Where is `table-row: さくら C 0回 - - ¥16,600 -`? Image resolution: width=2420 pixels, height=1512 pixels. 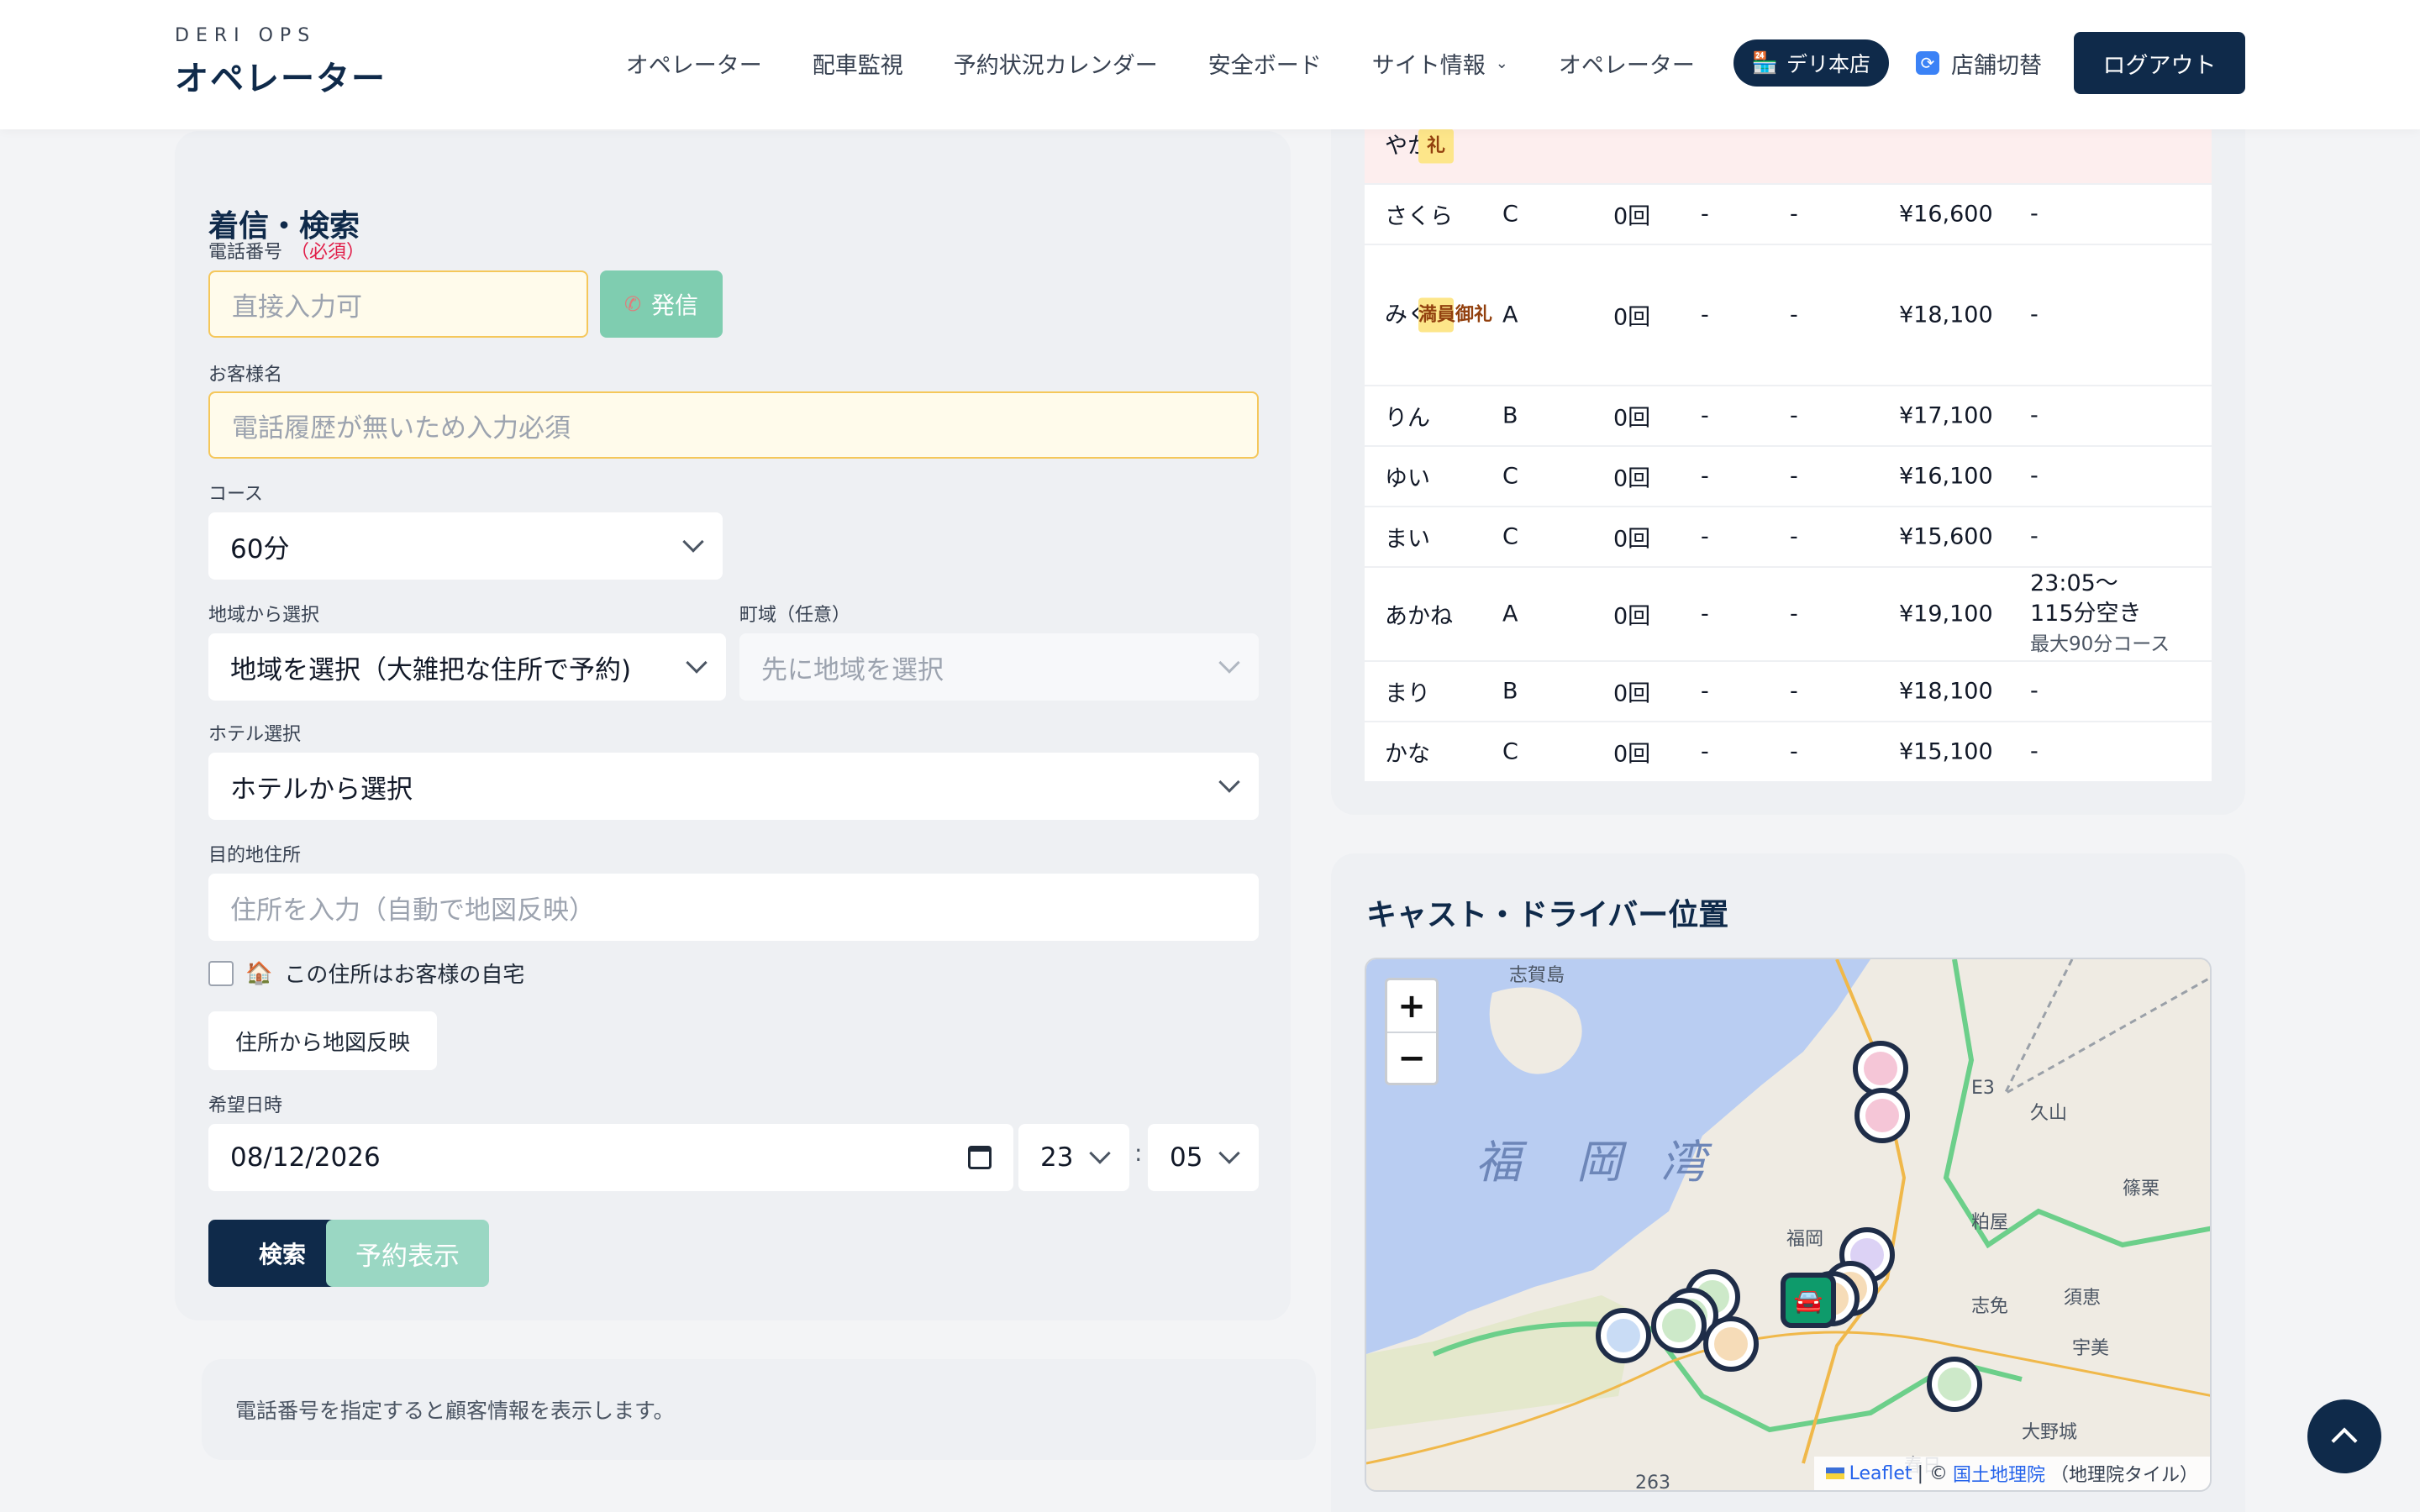 table-row: さくら C 0回 - - ¥16,600 - is located at coordinates (1789, 213).